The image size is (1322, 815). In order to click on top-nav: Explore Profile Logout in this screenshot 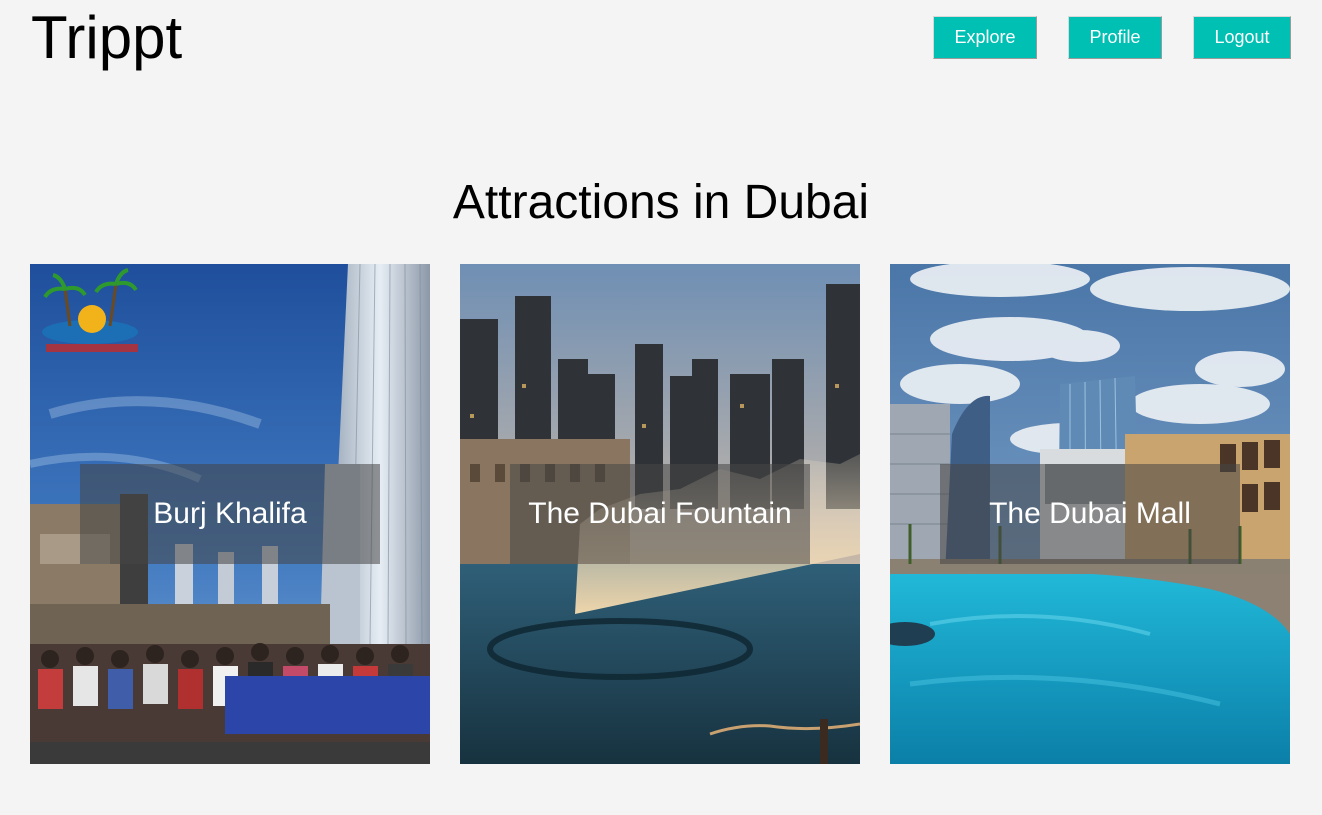, I will do `click(661, 37)`.